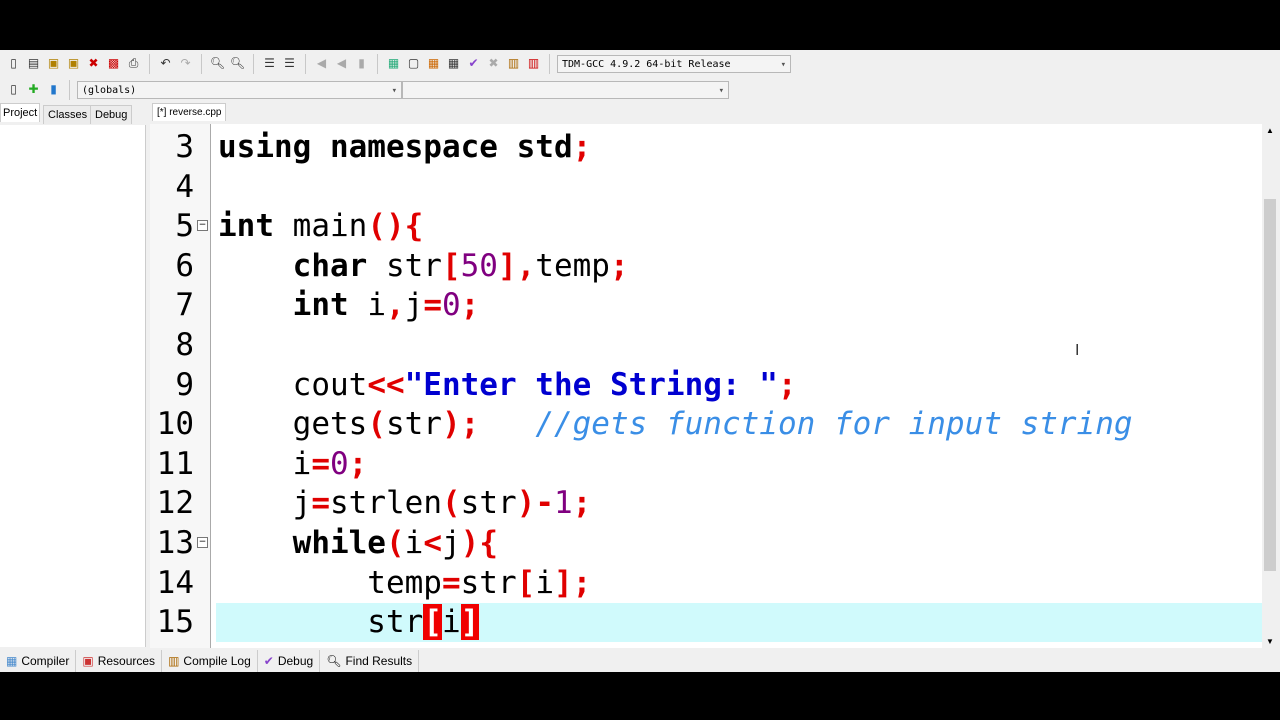  What do you see at coordinates (330, 265) in the screenshot?
I see `code-token: char` at bounding box center [330, 265].